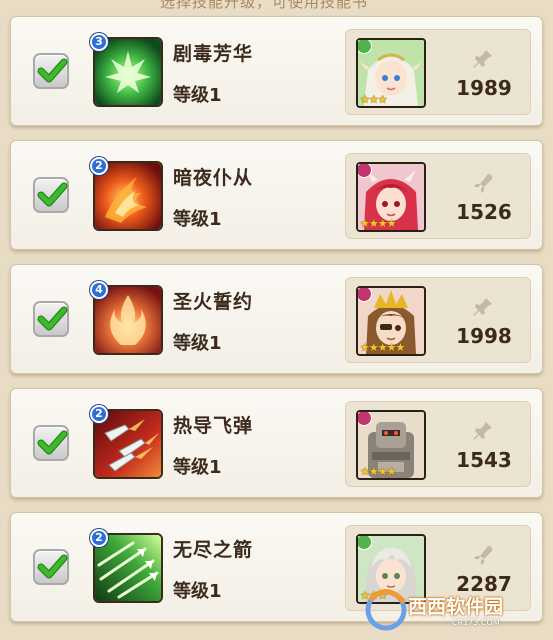 The width and height of the screenshot is (553, 640). What do you see at coordinates (264, 5) in the screenshot?
I see `top-hint-text-partial: 选择技能升级，可使用技能书` at bounding box center [264, 5].